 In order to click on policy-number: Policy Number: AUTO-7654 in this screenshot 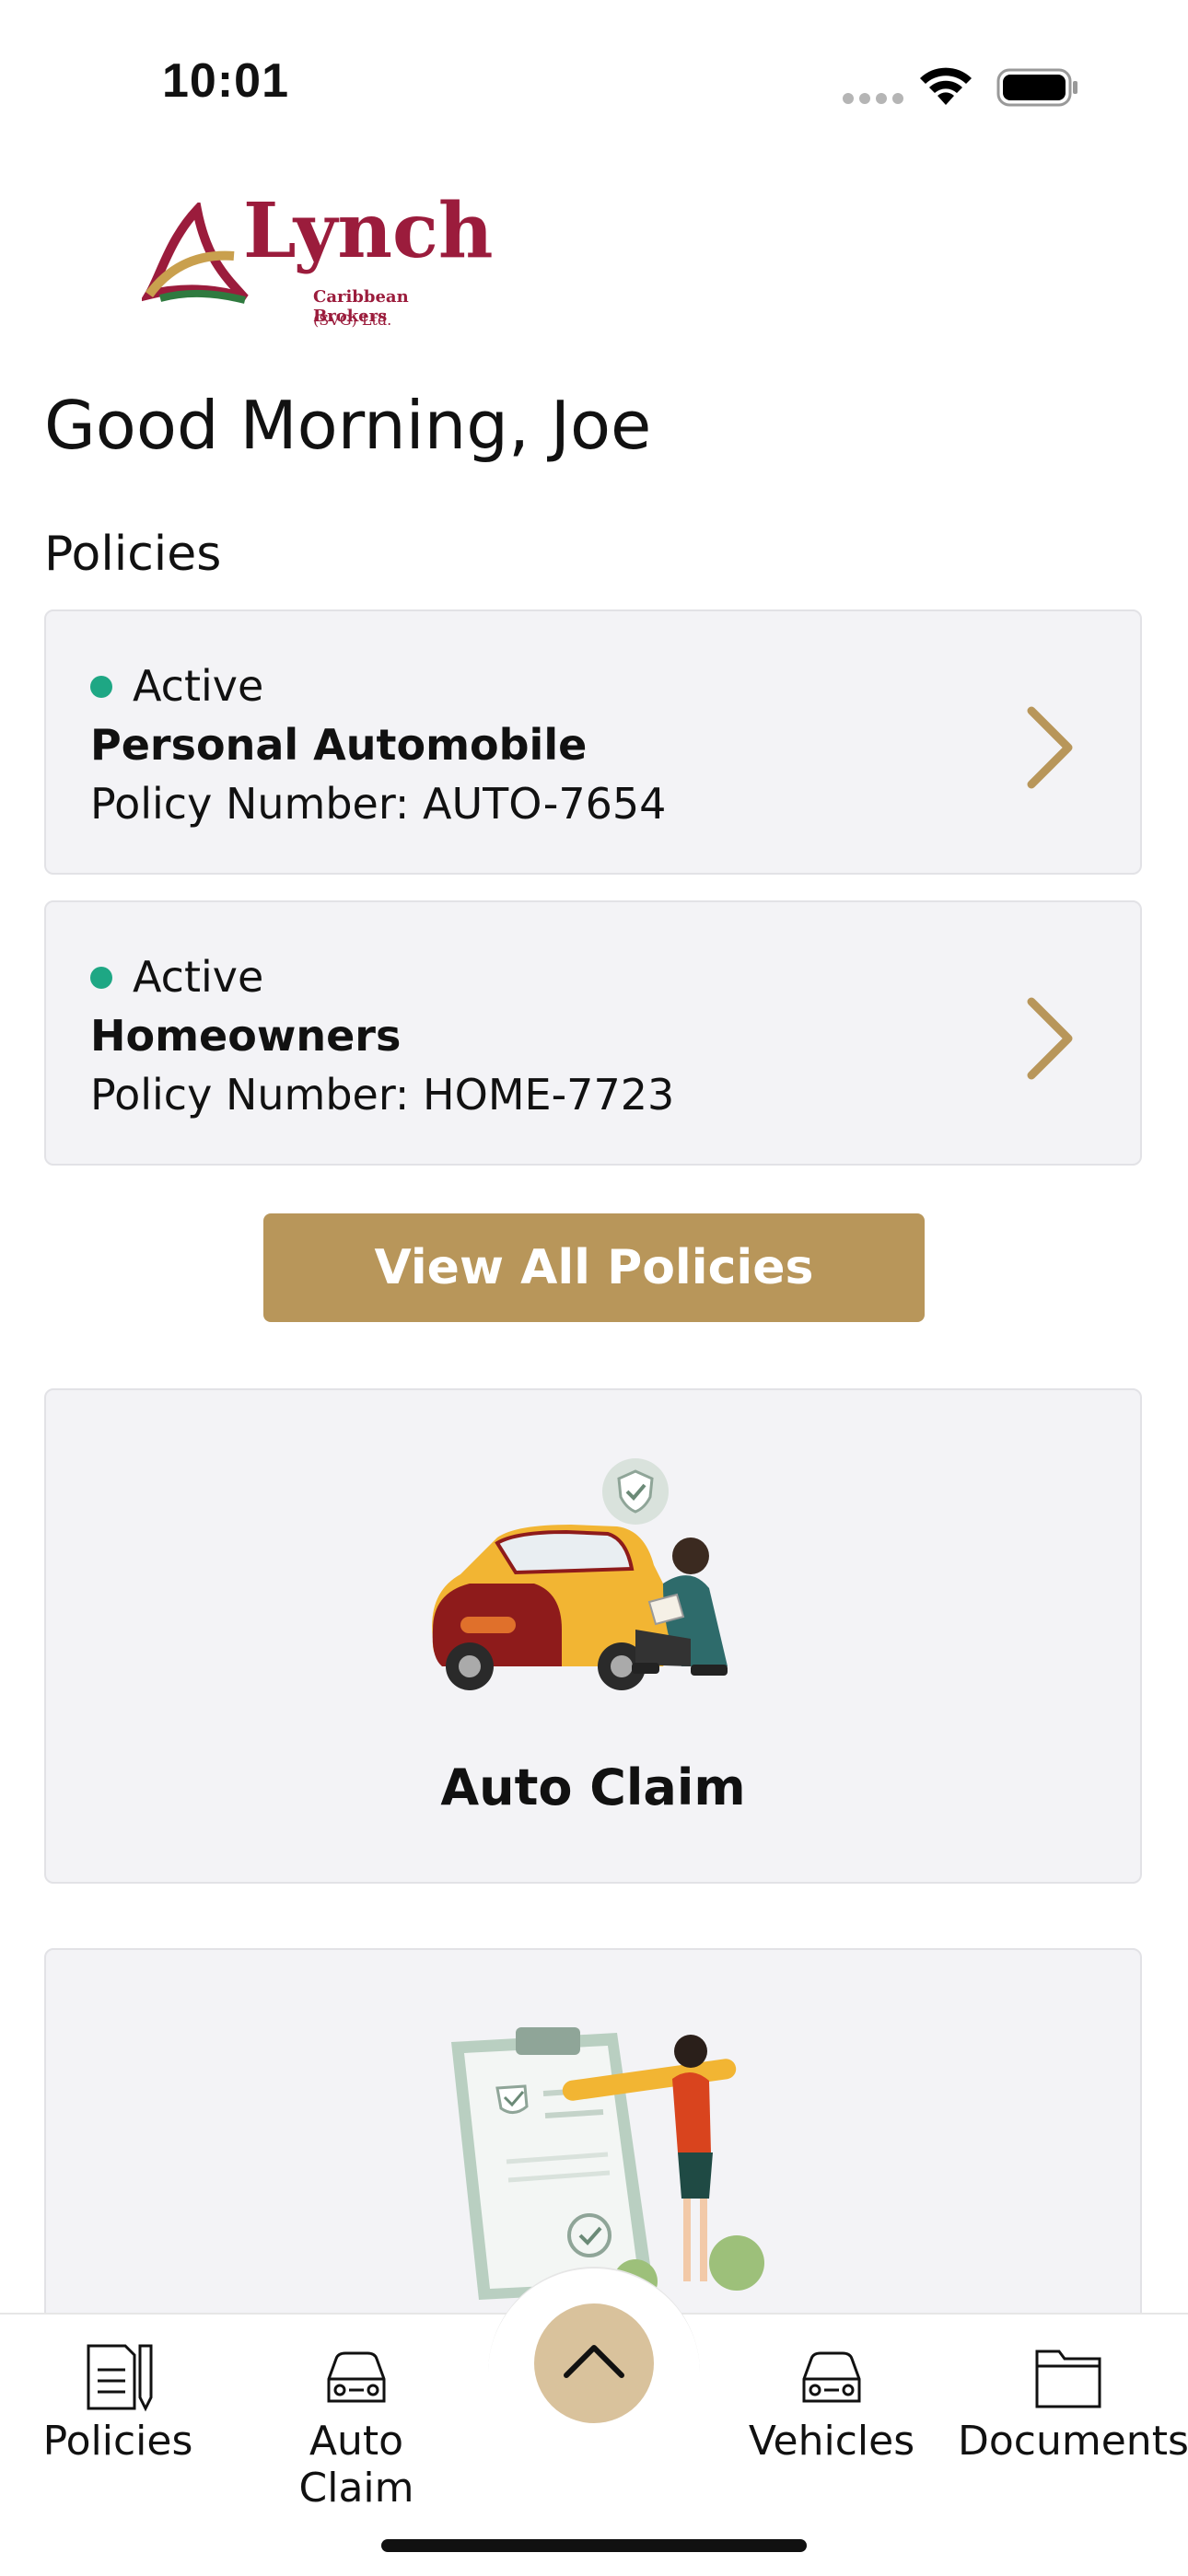, I will do `click(378, 804)`.